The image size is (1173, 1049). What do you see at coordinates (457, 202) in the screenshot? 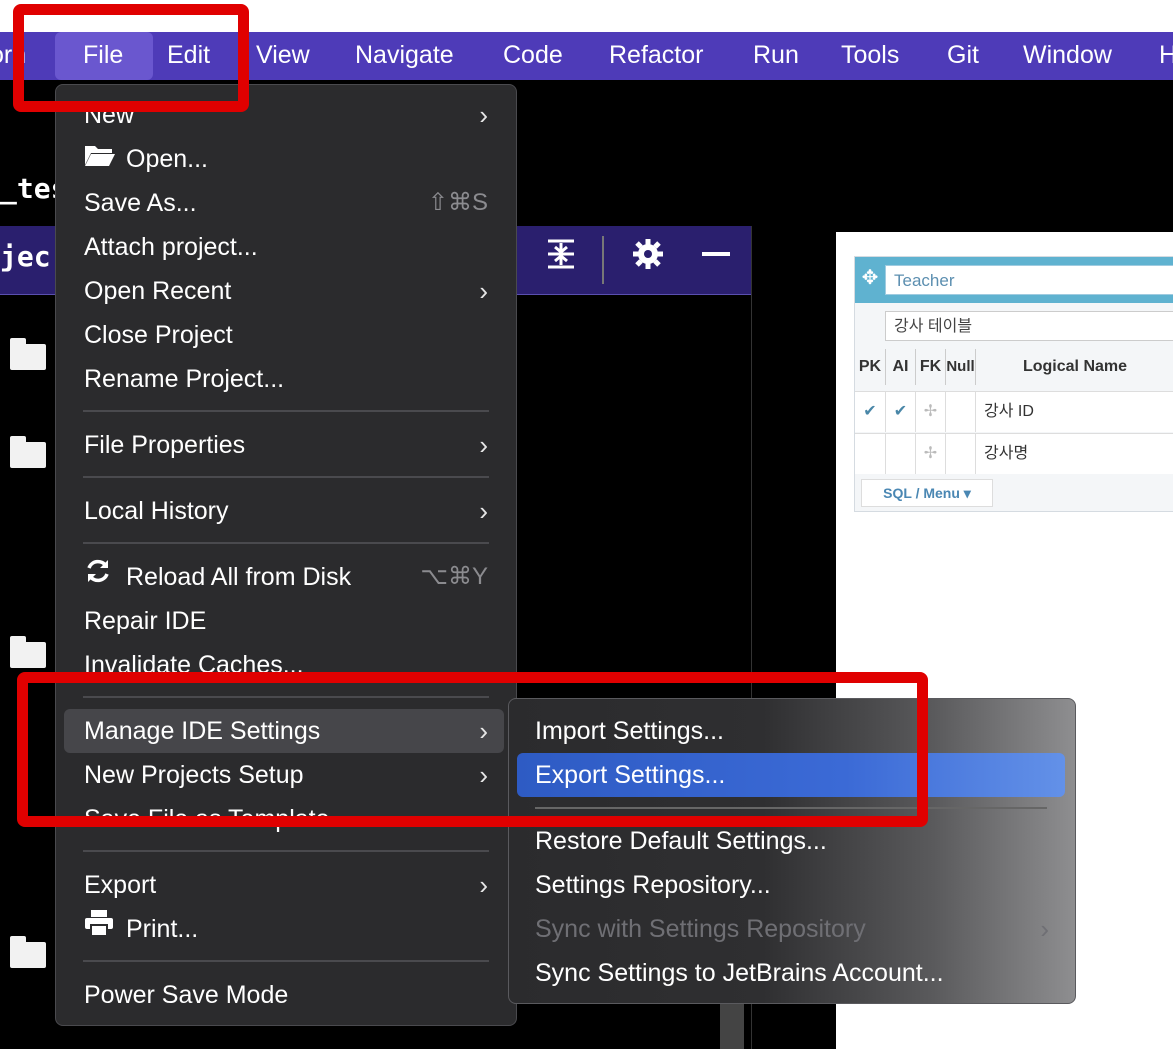
I see `shortcut-label: ⇧⌘S` at bounding box center [457, 202].